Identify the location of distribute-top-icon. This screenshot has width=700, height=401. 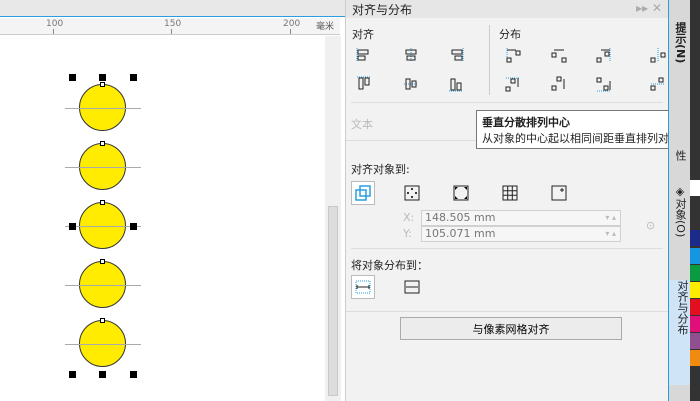
(513, 84).